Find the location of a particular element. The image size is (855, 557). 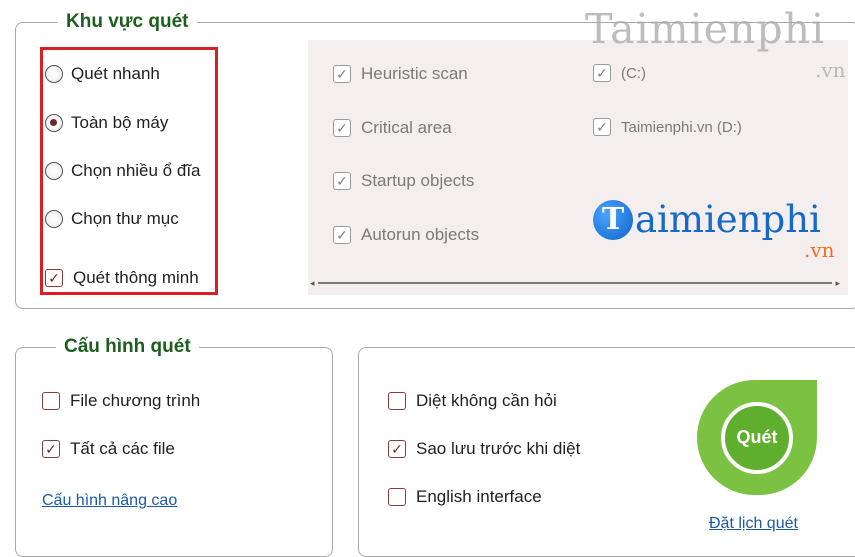

radio-multi-icon is located at coordinates (54, 171).